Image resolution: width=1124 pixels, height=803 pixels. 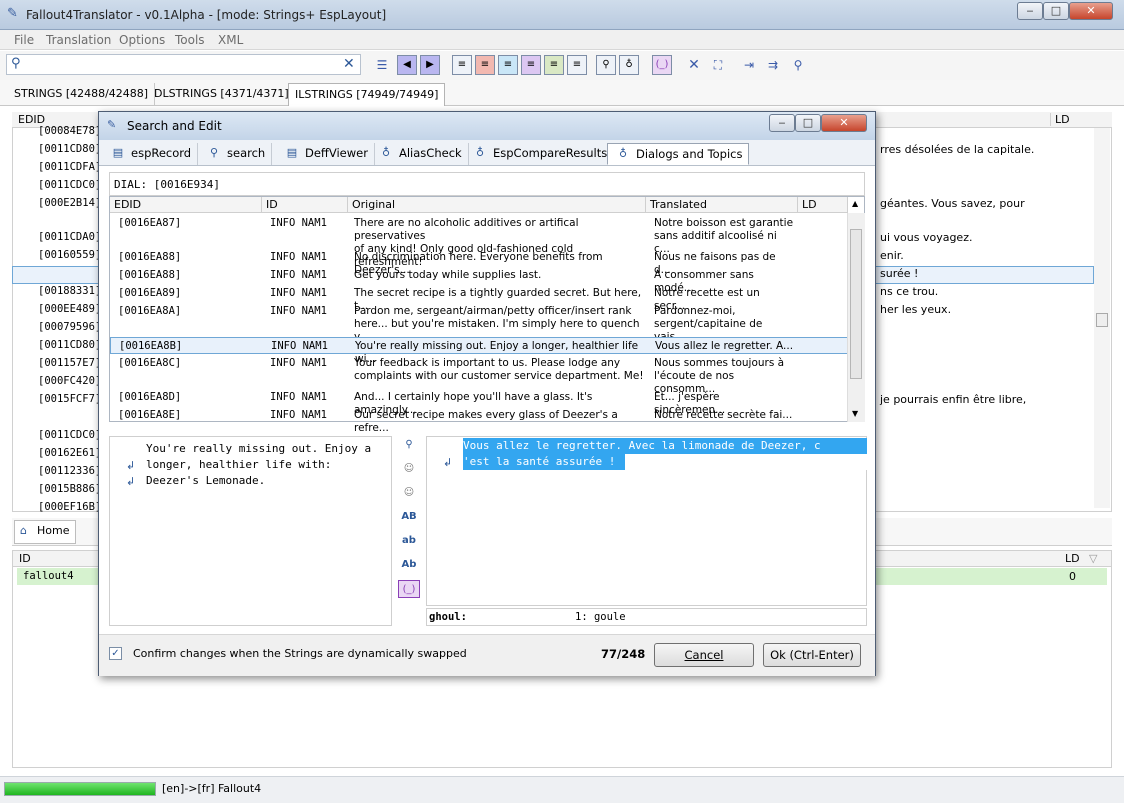 I want to click on tab-deffviewer: ▤ DeffViewer, so click(x=326, y=154).